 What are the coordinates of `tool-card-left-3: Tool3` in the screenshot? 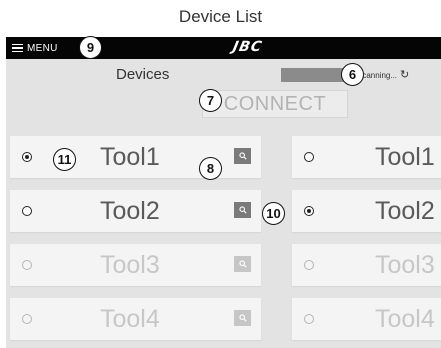 It's located at (135, 265).